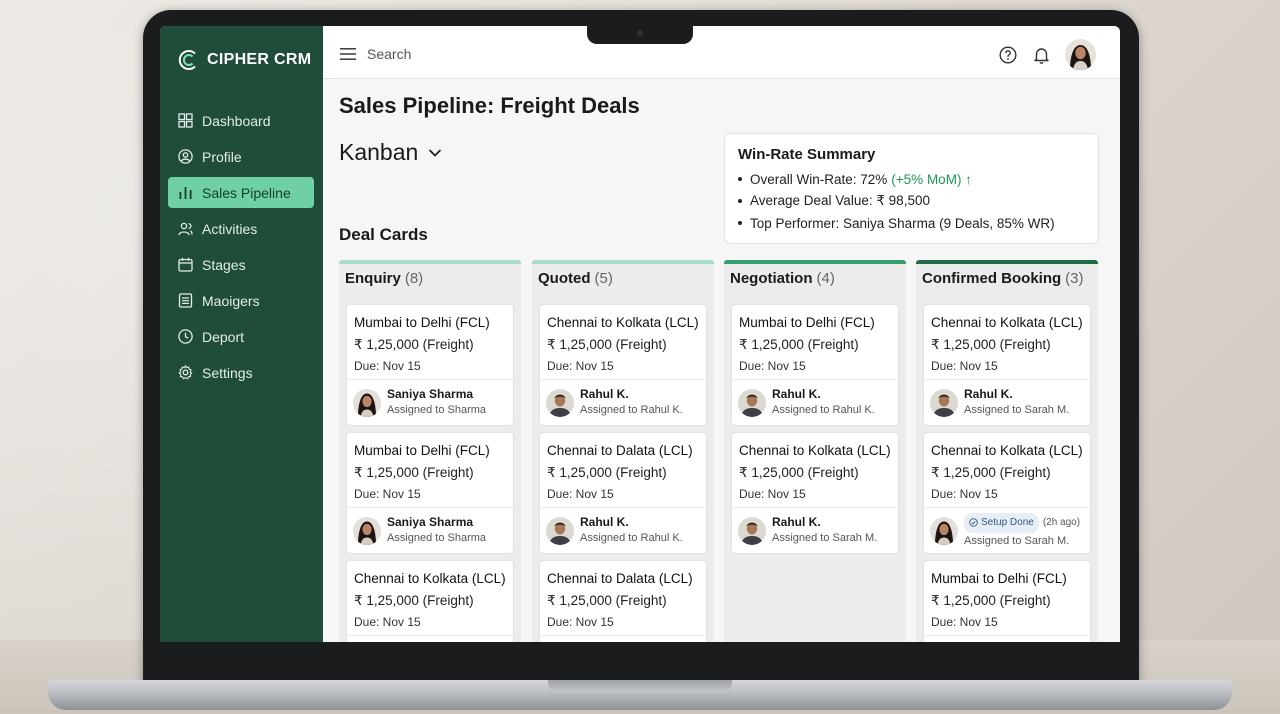 The width and height of the screenshot is (1280, 714). I want to click on chevron-down-icon, so click(435, 152).